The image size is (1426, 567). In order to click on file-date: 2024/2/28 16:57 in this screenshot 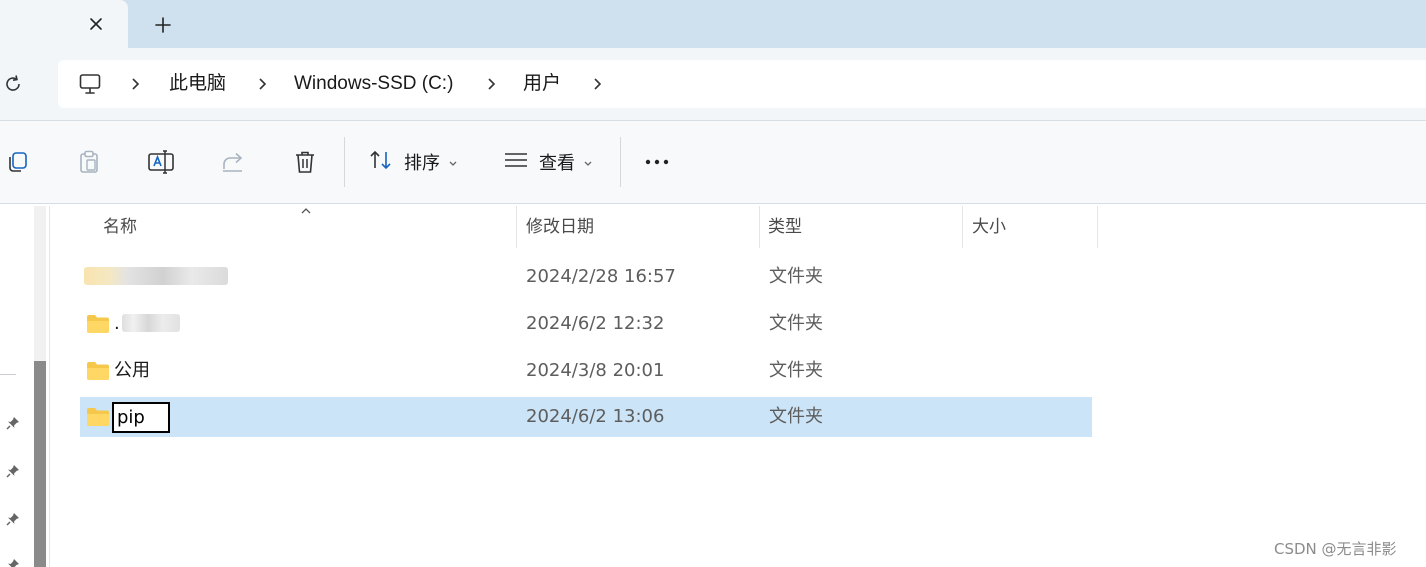, I will do `click(601, 276)`.